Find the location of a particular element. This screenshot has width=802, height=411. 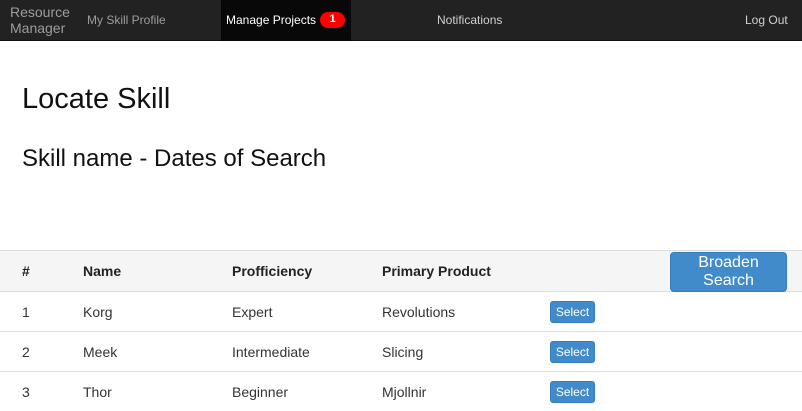

row-proficiency: Expert is located at coordinates (252, 311).